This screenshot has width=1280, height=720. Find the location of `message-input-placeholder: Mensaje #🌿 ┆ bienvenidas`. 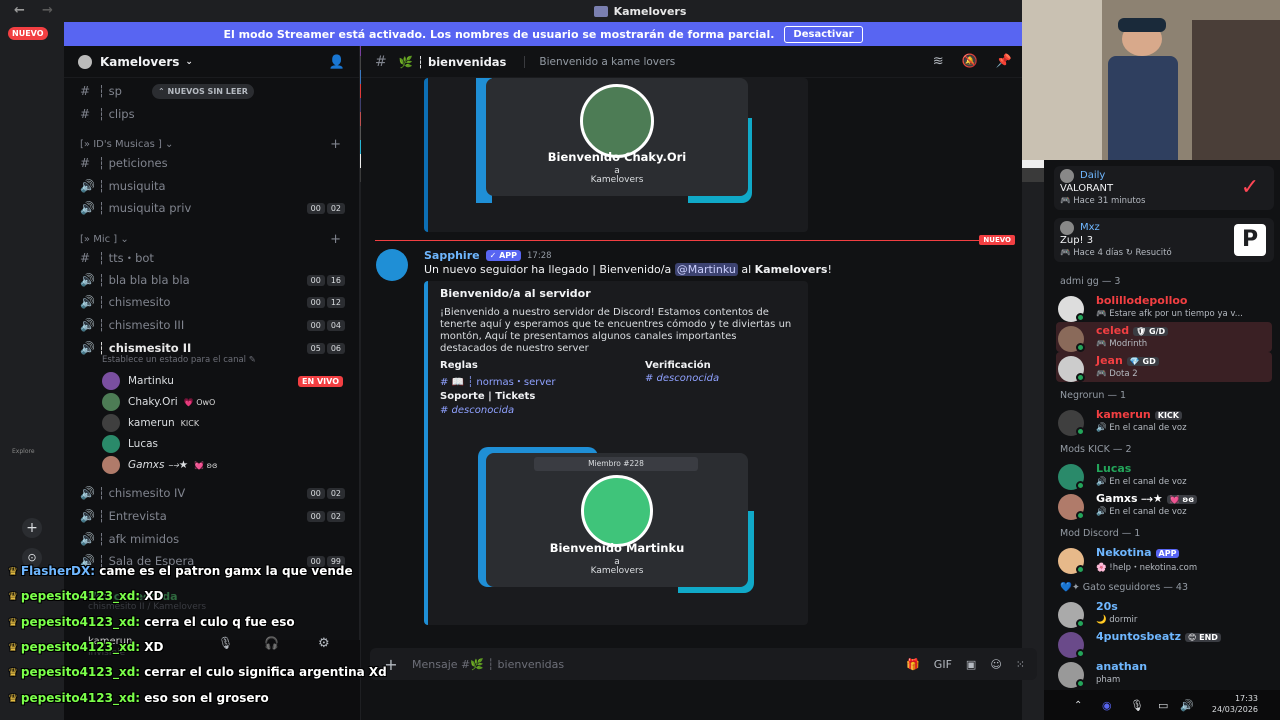

message-input-placeholder: Mensaje #🌿 ┆ bienvenidas is located at coordinates (488, 664).